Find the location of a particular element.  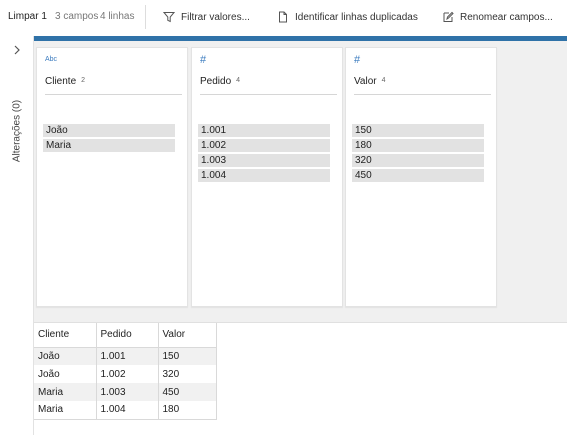

field-name: Cliente 2 is located at coordinates (65, 81).